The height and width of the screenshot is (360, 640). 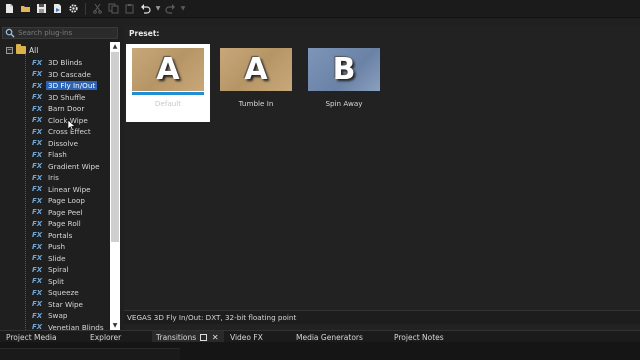 I want to click on tree-item: FX 3D Fly In/Out, so click(x=54, y=86).